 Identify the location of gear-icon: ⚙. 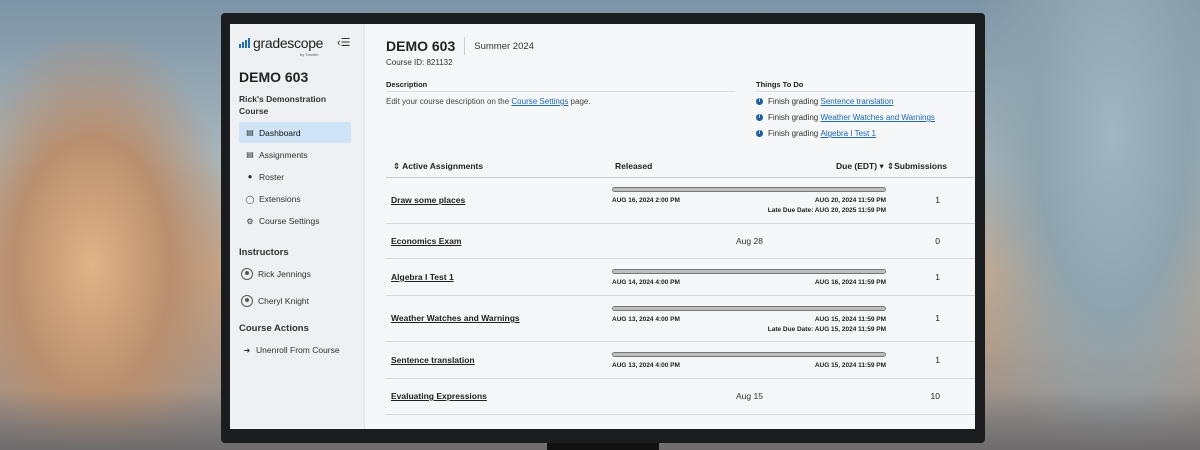
(250, 221).